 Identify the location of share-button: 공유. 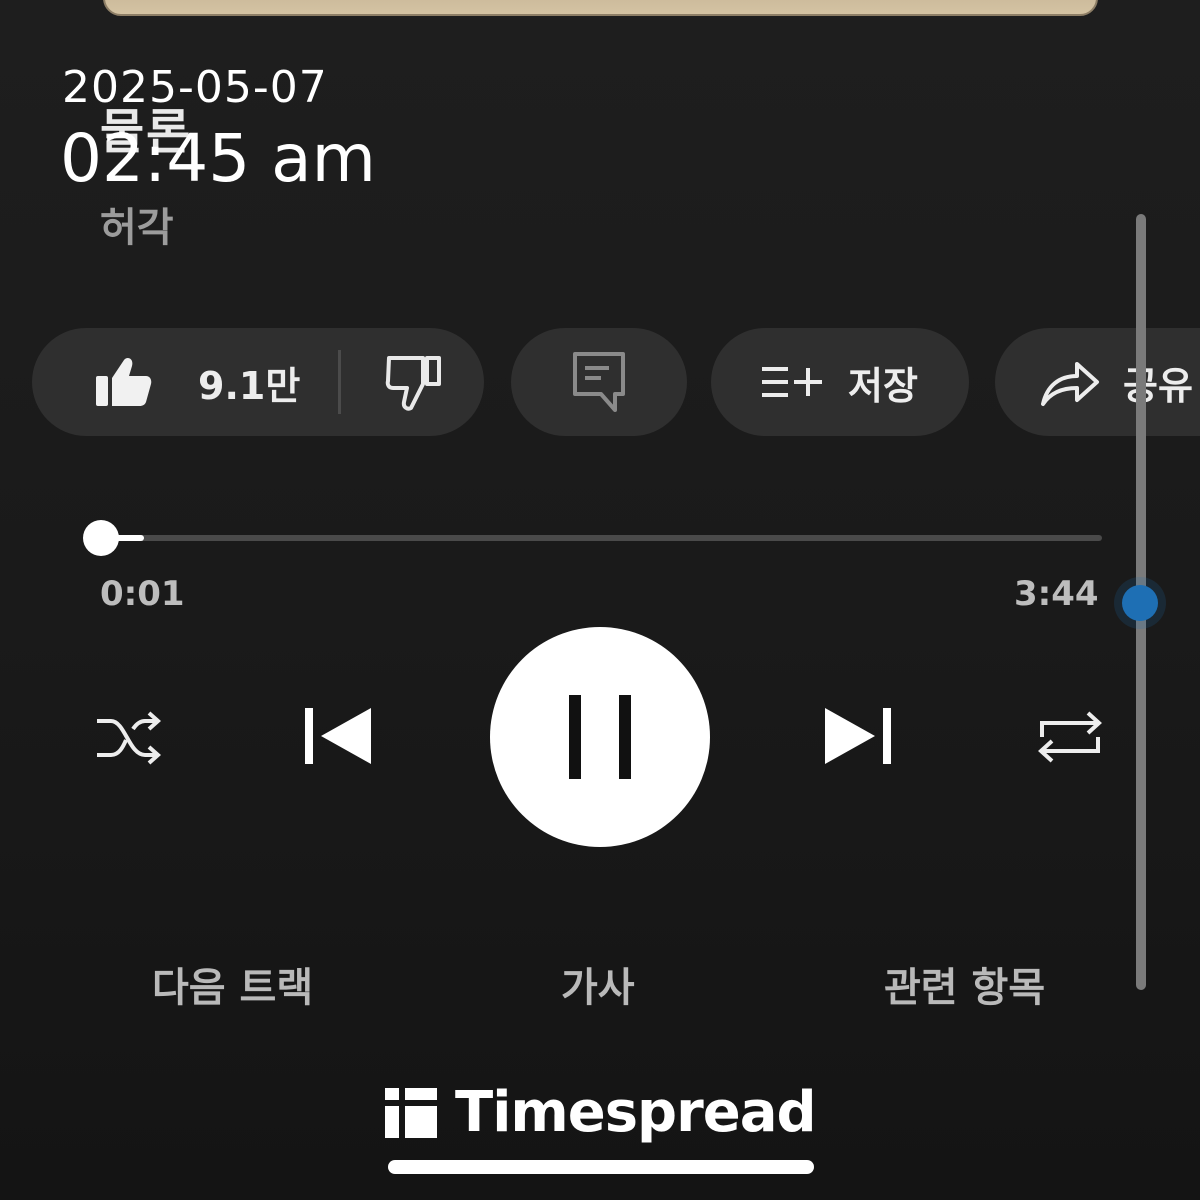
(1097, 382).